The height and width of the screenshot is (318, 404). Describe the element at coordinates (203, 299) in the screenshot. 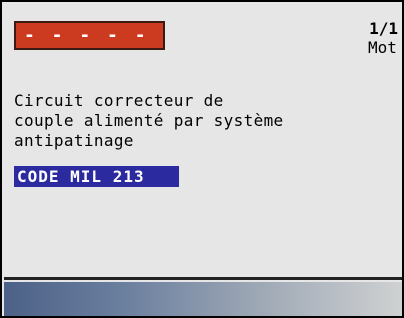

I see `status-bar` at that location.